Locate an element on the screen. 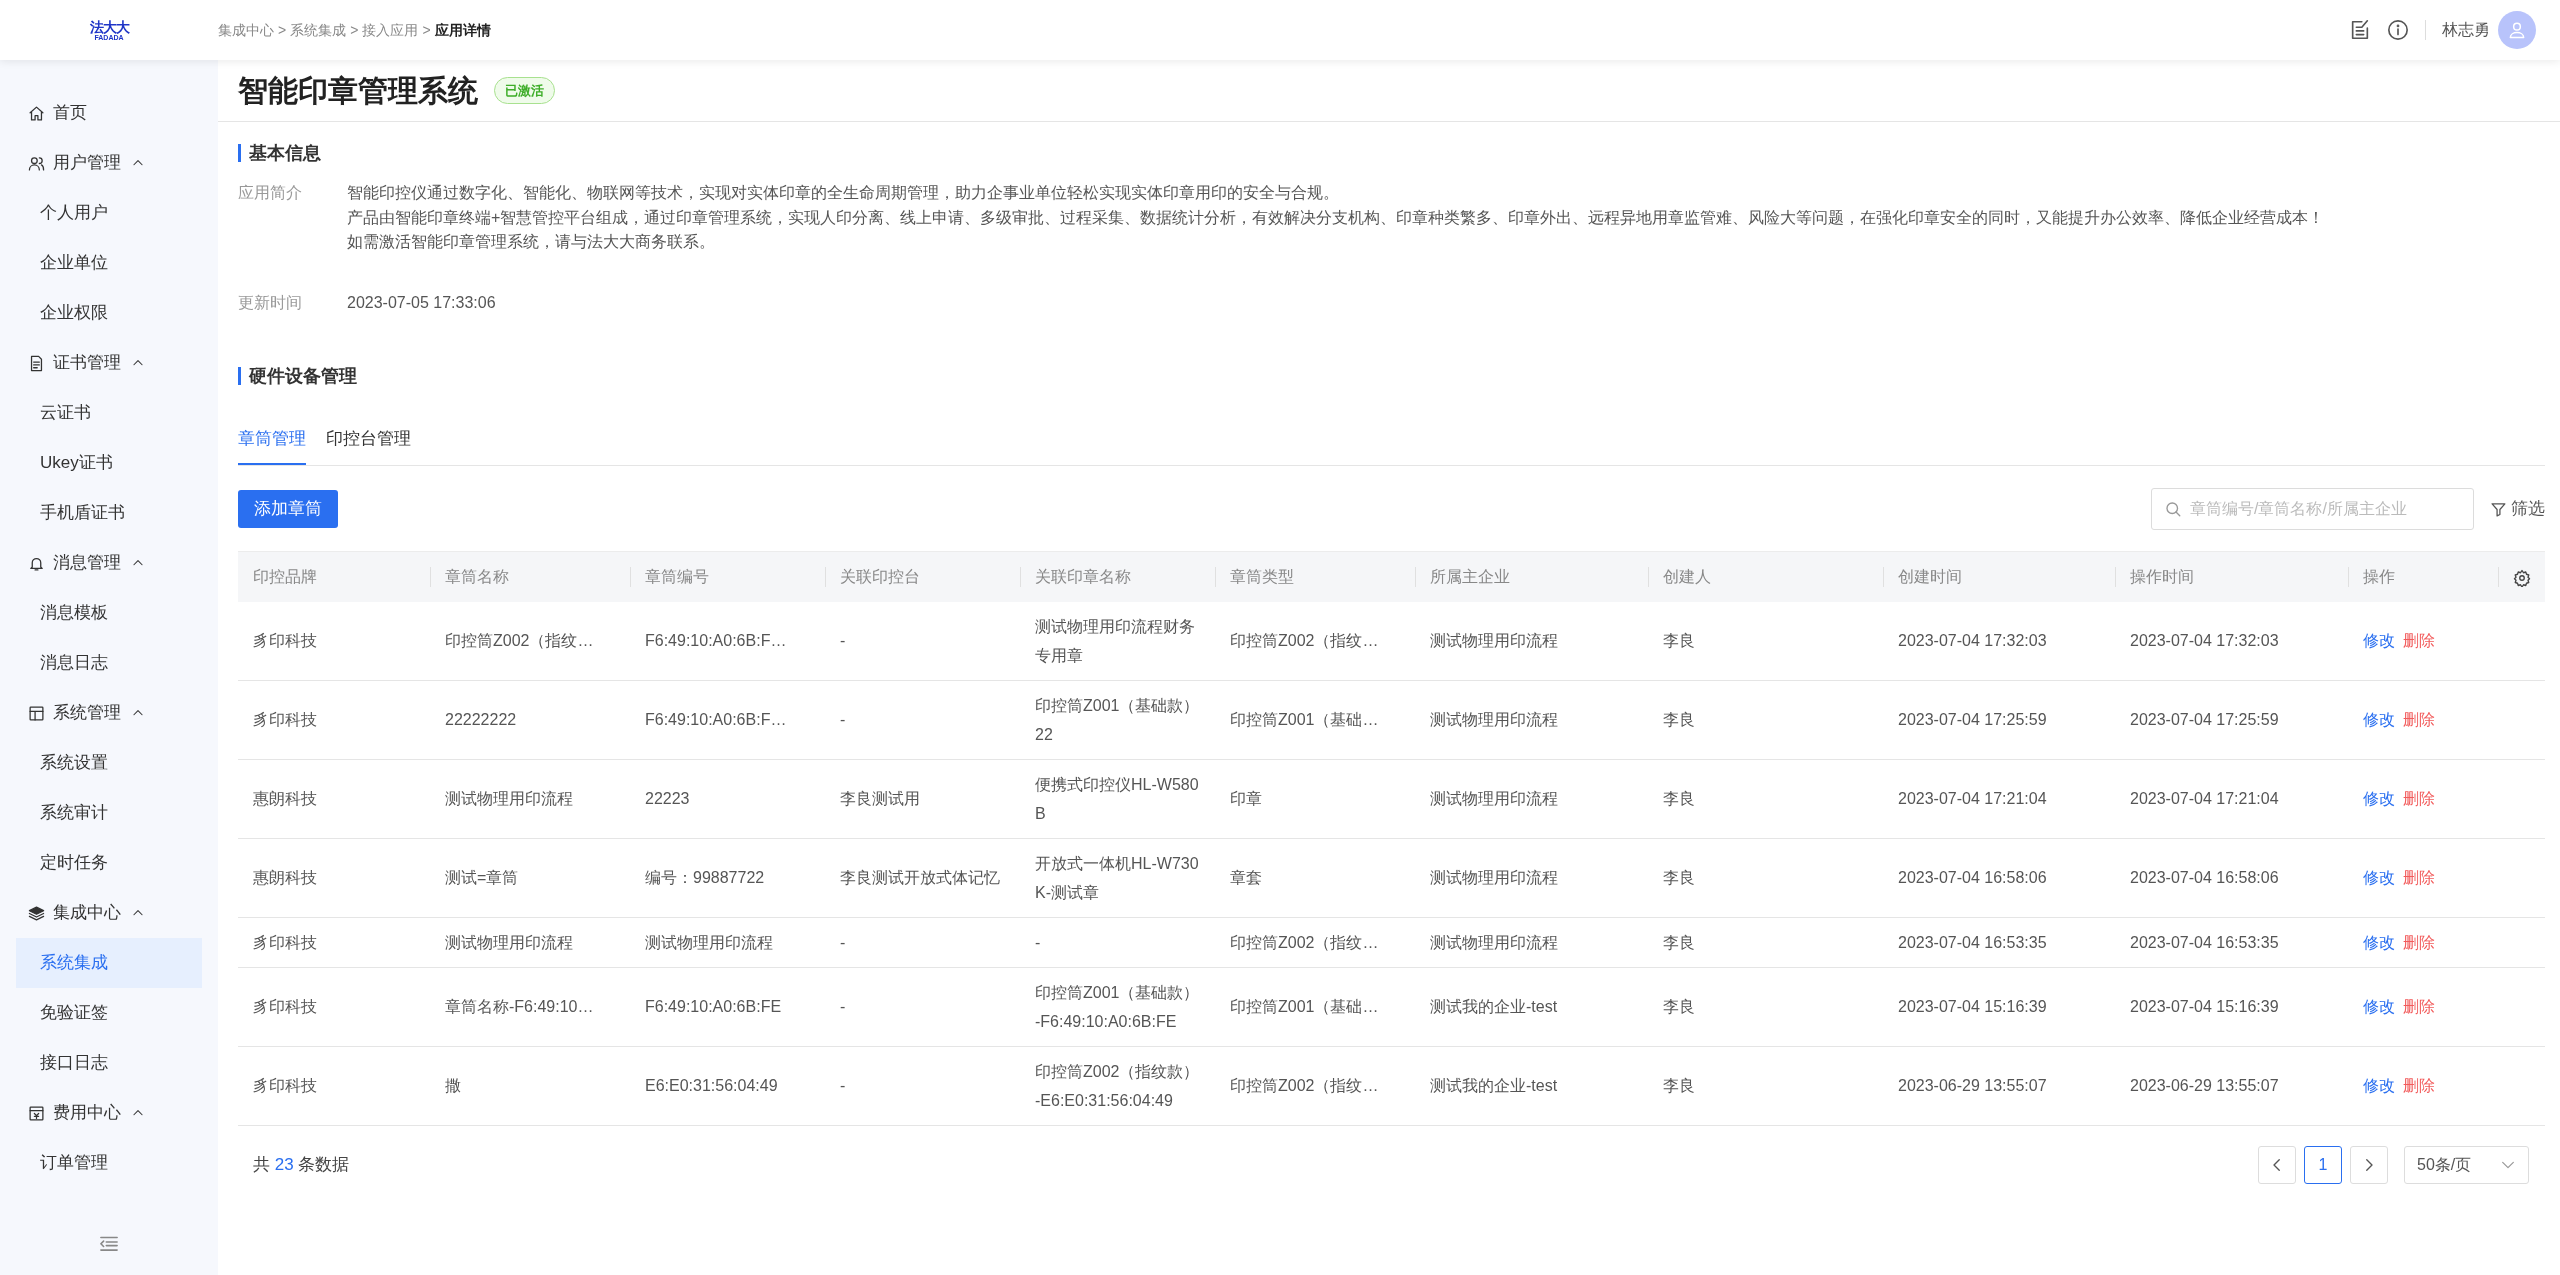 The height and width of the screenshot is (1275, 2560). field-label: 应用简介 is located at coordinates (270, 193).